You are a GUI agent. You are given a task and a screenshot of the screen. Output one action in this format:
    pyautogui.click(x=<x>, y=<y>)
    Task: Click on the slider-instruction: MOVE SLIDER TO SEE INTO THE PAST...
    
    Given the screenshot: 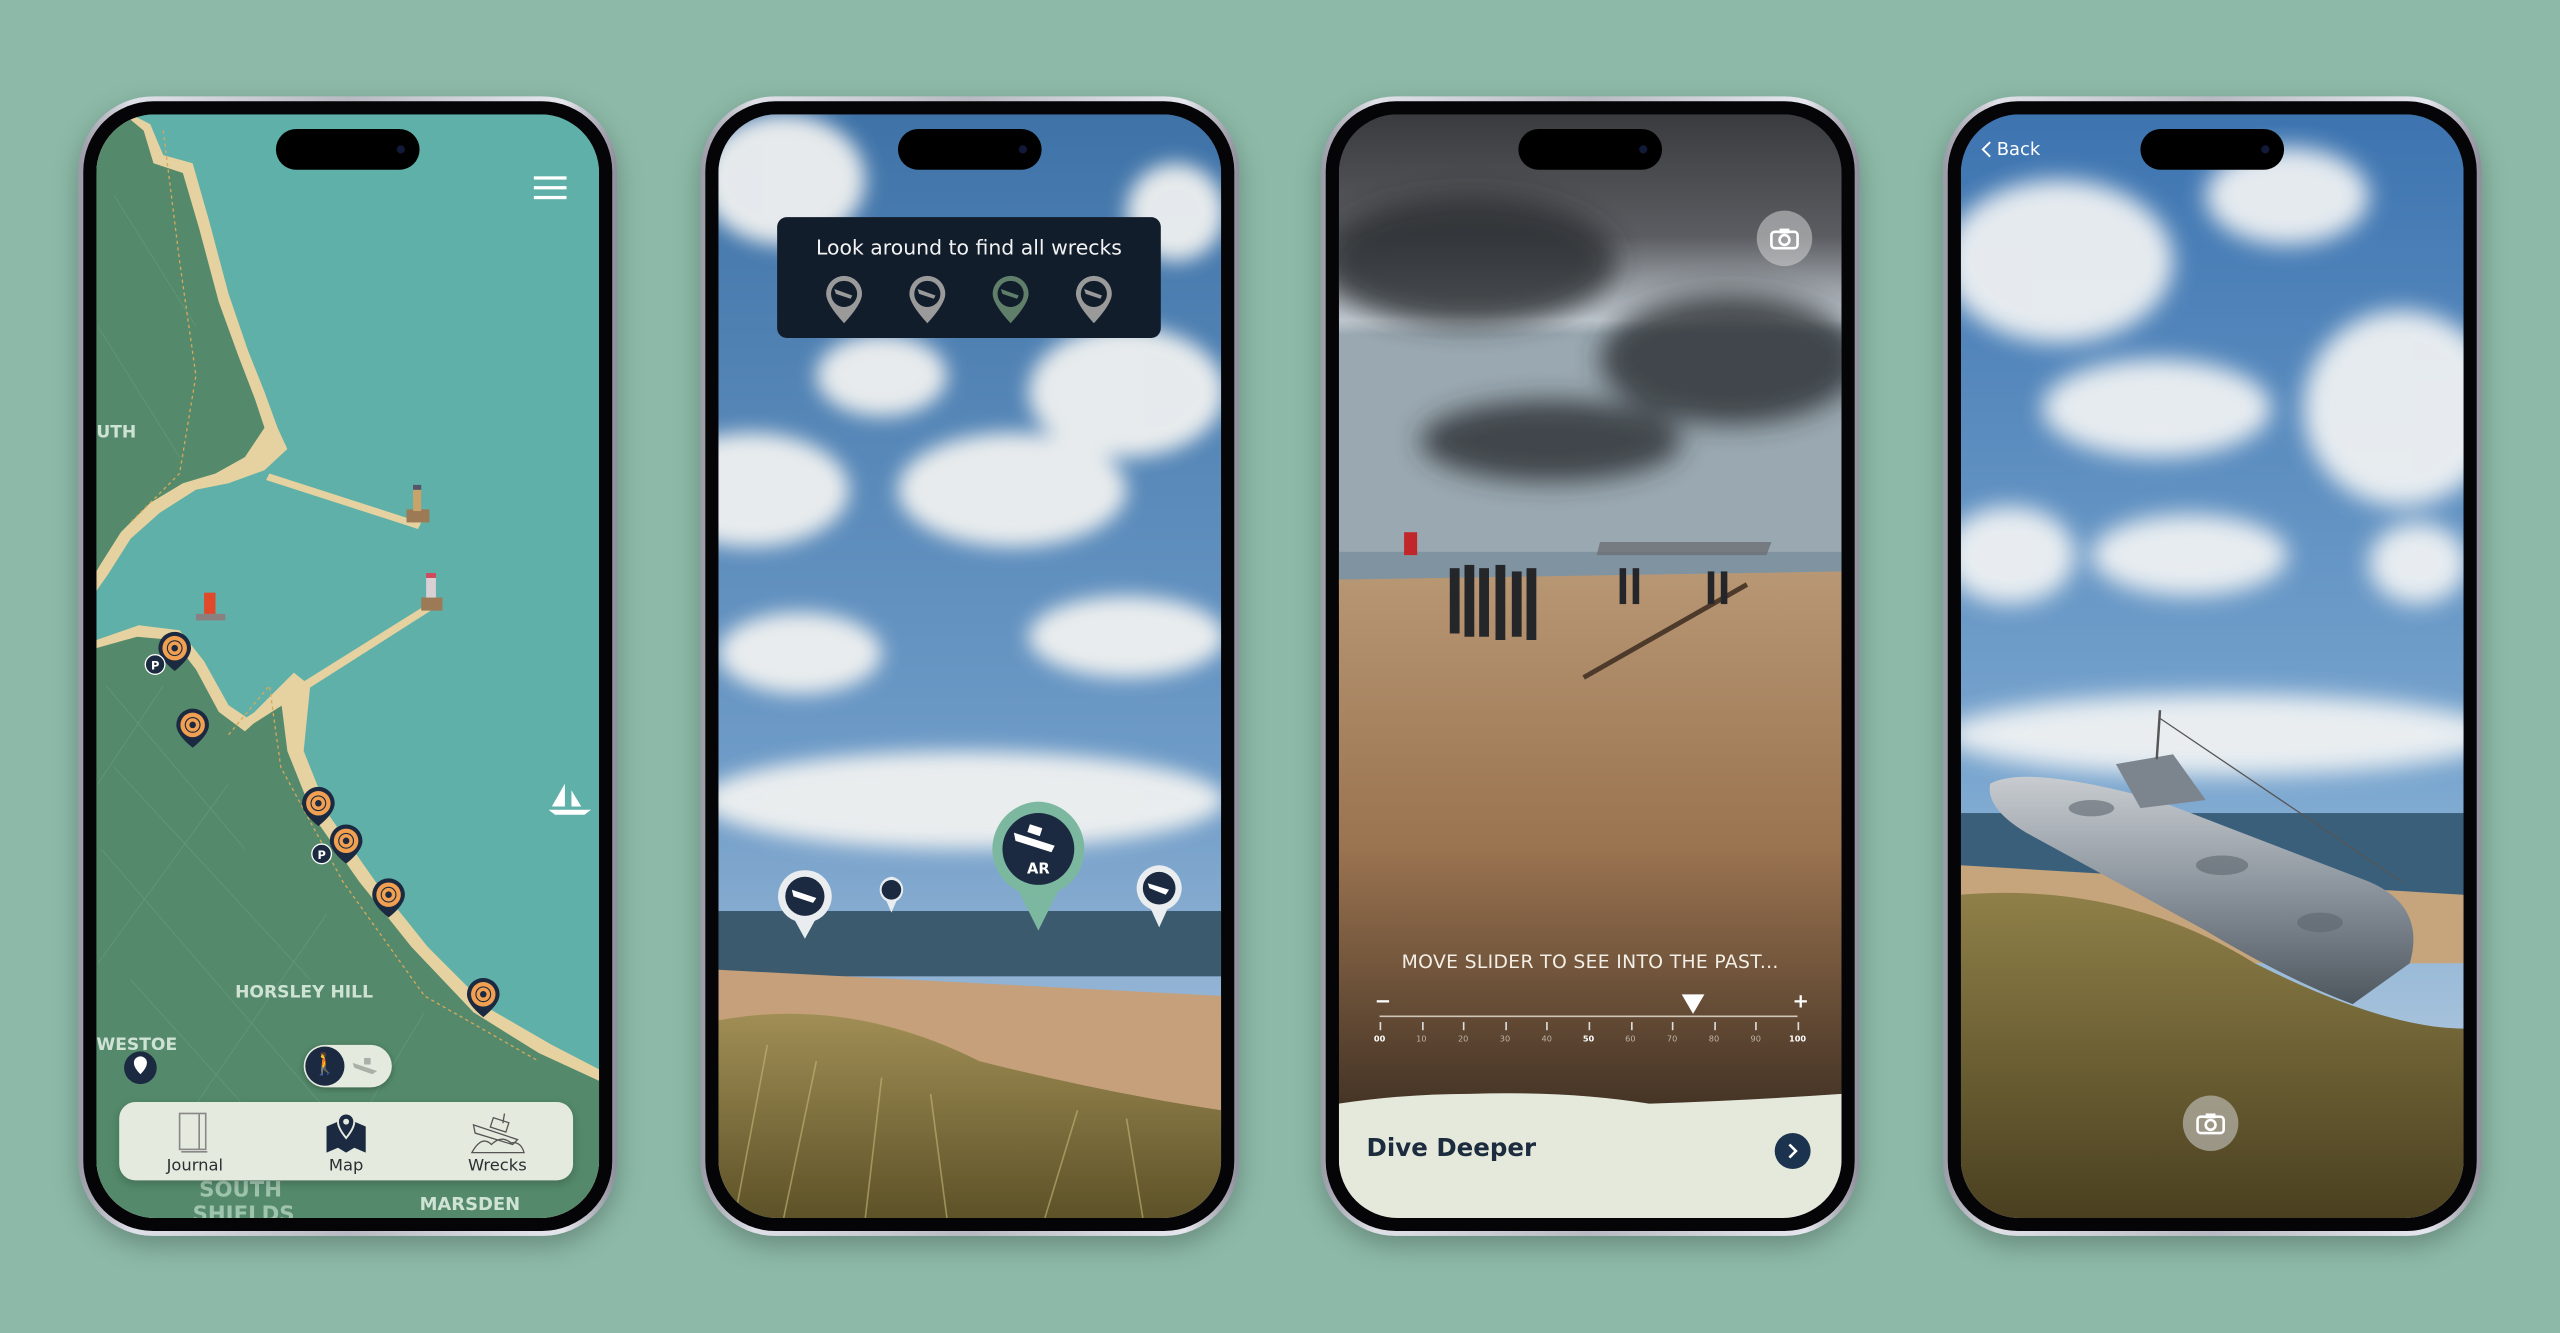 What is the action you would take?
    pyautogui.click(x=1590, y=962)
    